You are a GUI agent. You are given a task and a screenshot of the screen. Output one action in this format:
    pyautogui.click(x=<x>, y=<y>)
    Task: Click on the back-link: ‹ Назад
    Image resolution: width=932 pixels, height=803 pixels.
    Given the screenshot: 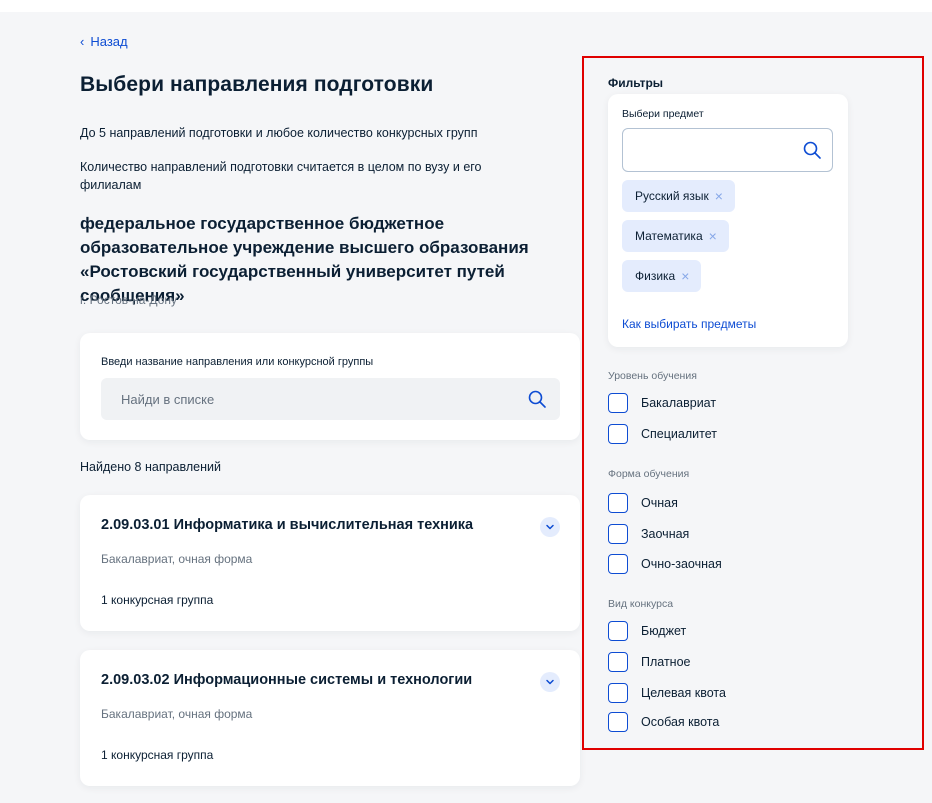 What is the action you would take?
    pyautogui.click(x=104, y=41)
    